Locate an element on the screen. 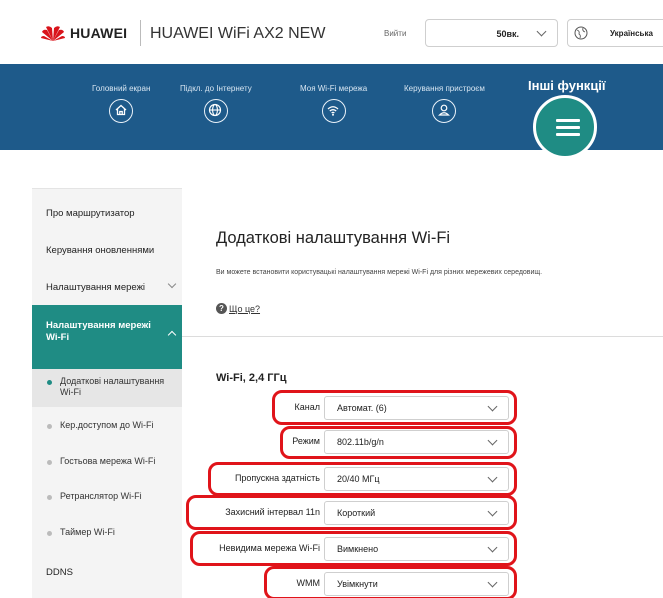 The width and height of the screenshot is (663, 598). sidebar-subitem-label: Кер.доступом до Wi-Fi is located at coordinates (107, 425).